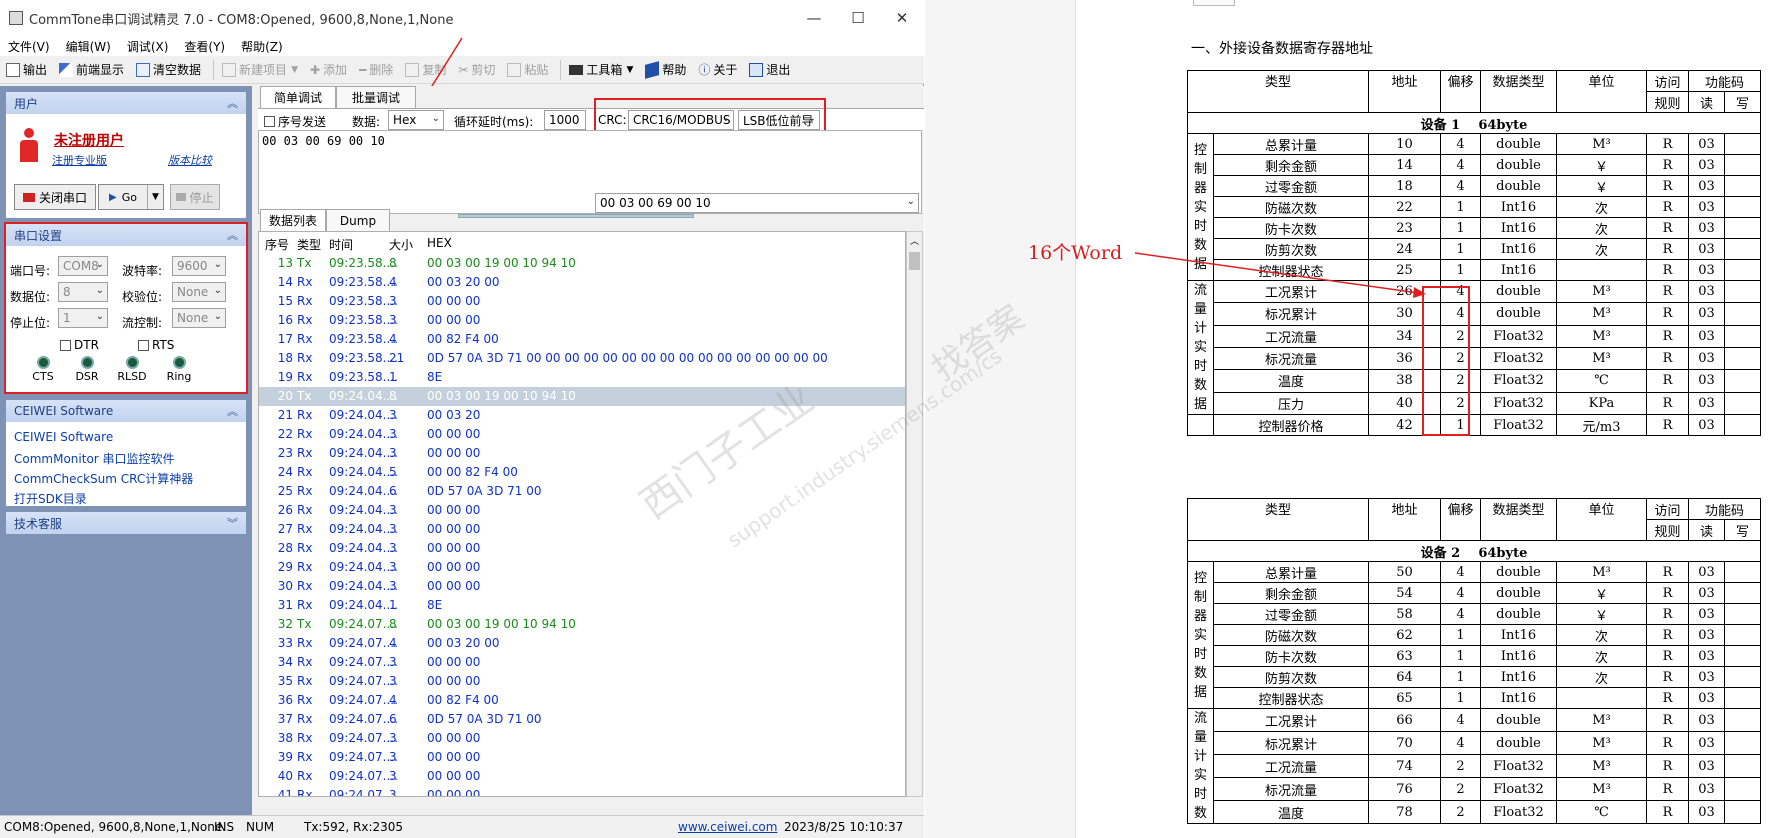  I want to click on size-cell: 3, so click(393, 776).